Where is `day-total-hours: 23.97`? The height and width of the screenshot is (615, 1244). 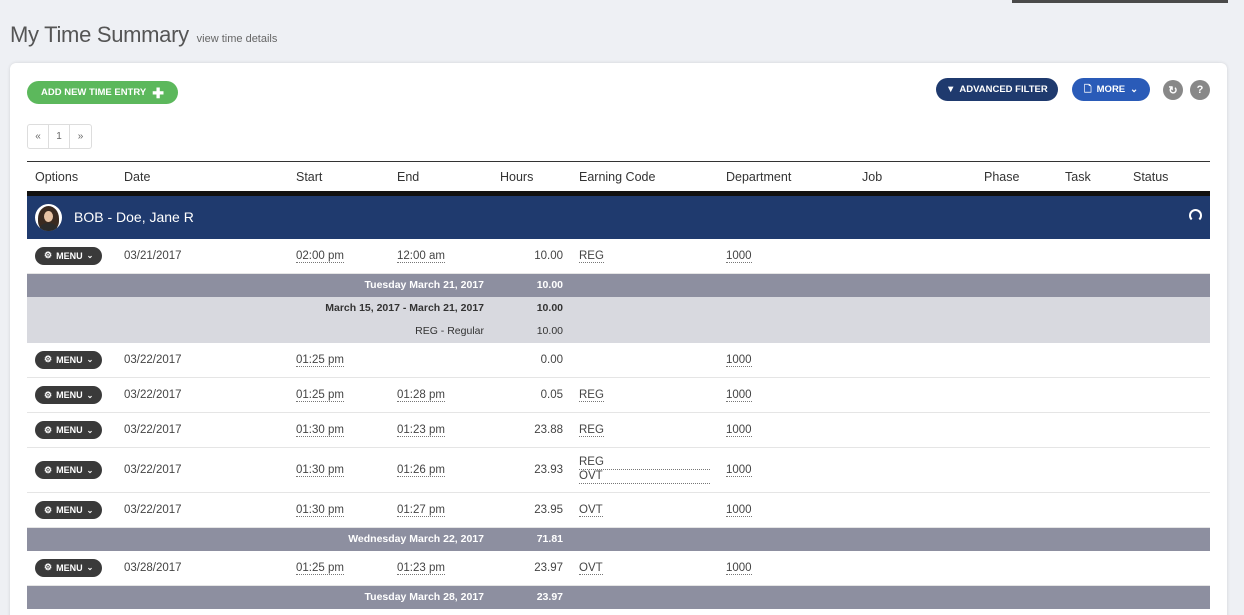 day-total-hours: 23.97 is located at coordinates (531, 597).